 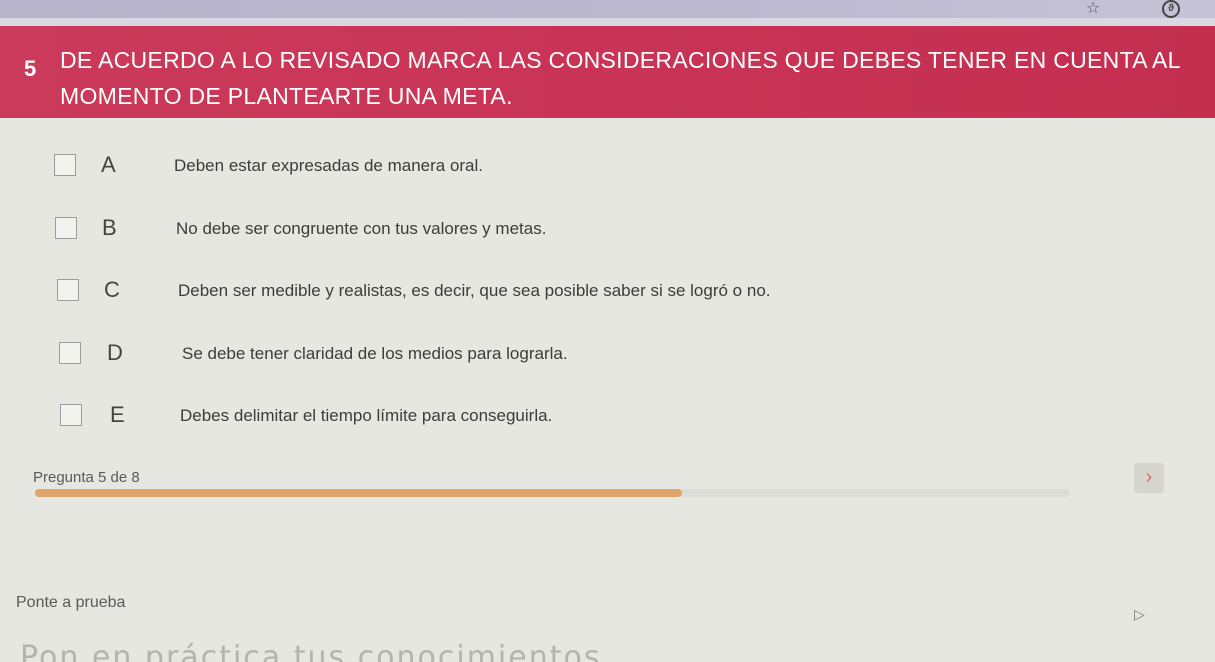 What do you see at coordinates (1149, 478) in the screenshot?
I see `next-button: ›` at bounding box center [1149, 478].